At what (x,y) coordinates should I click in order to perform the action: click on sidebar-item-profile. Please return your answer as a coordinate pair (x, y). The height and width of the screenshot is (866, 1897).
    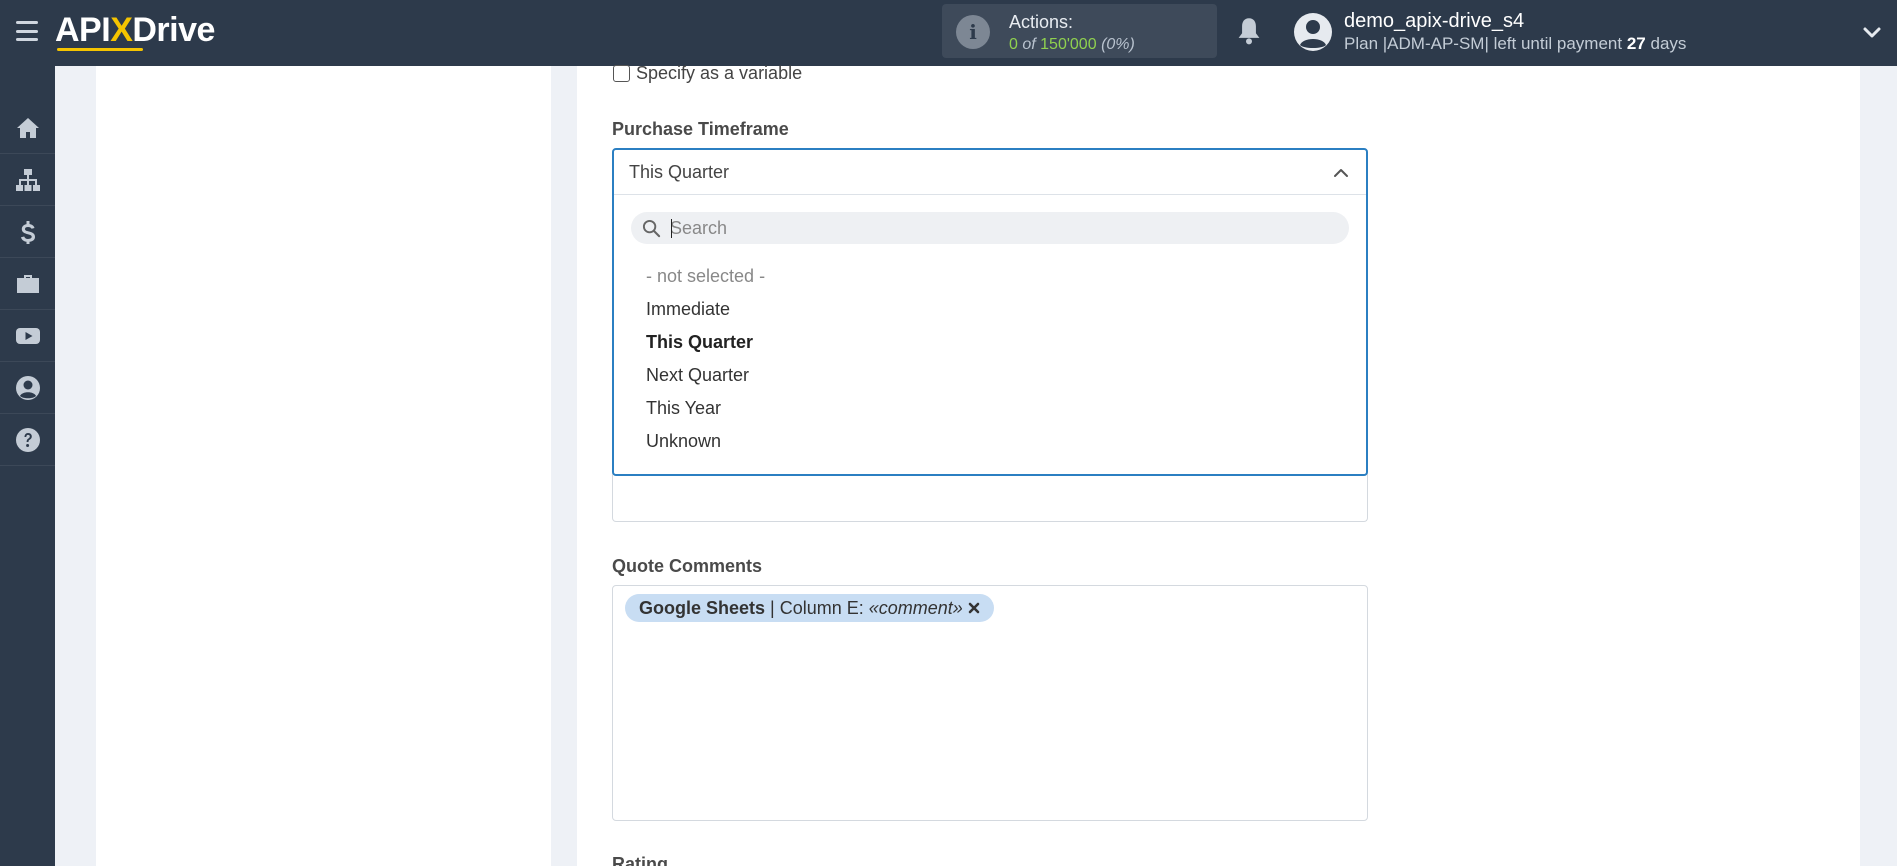
    Looking at the image, I should click on (27, 388).